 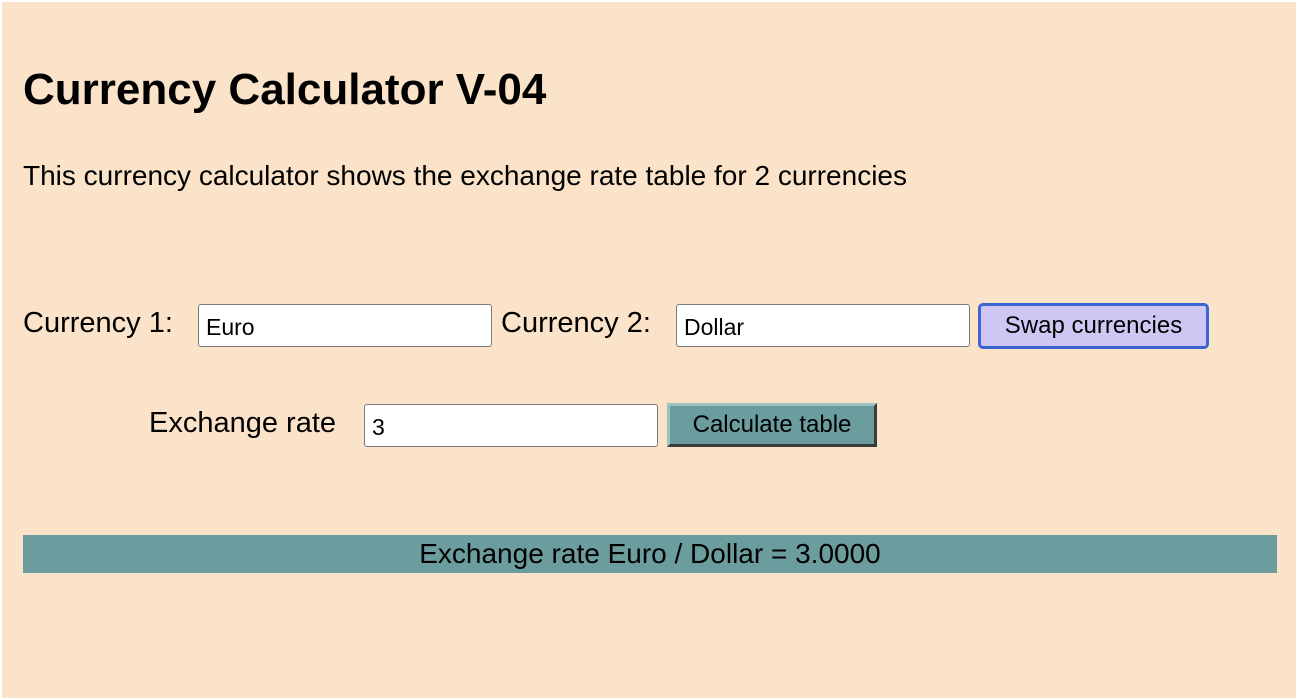 I want to click on exchange-rate-result: Exchange rate Euro / Dollar = 3.0000, so click(x=650, y=554).